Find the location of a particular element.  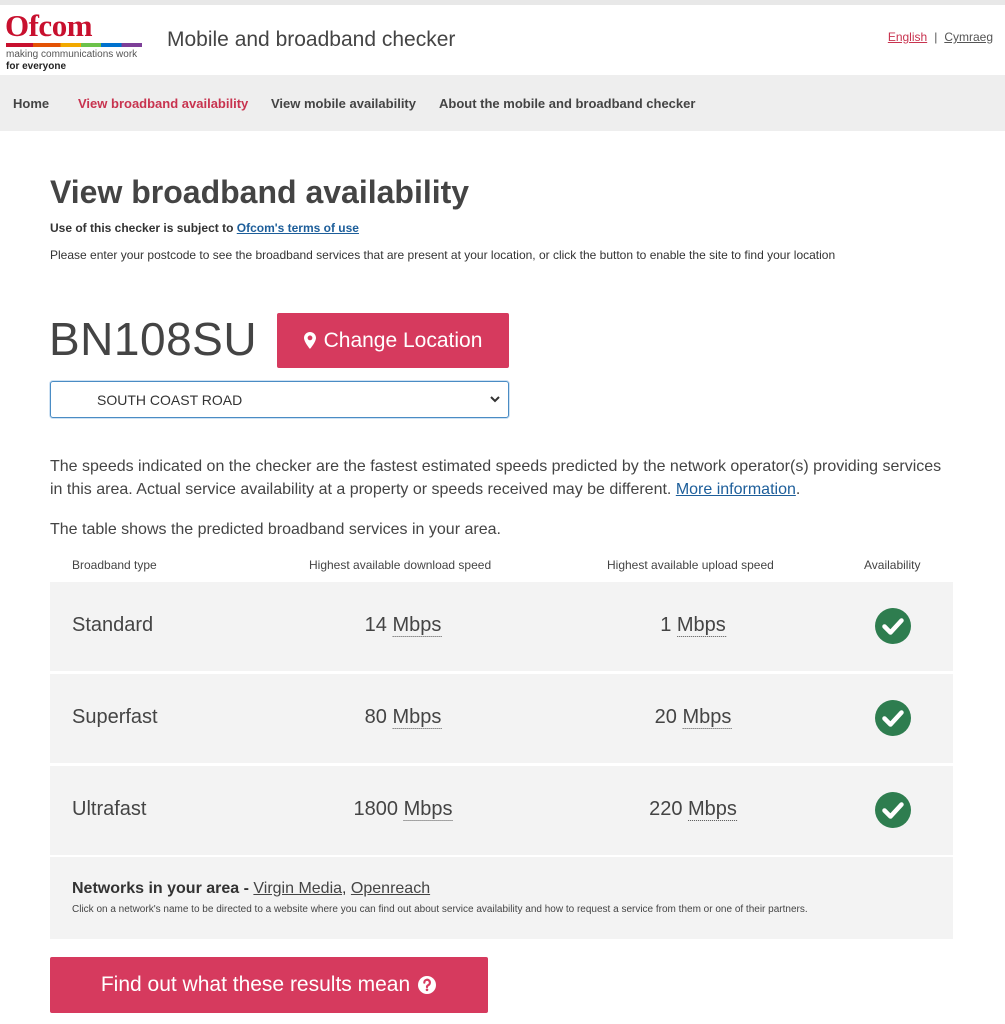

network-link-virgin-media: Virgin Media is located at coordinates (297, 888).